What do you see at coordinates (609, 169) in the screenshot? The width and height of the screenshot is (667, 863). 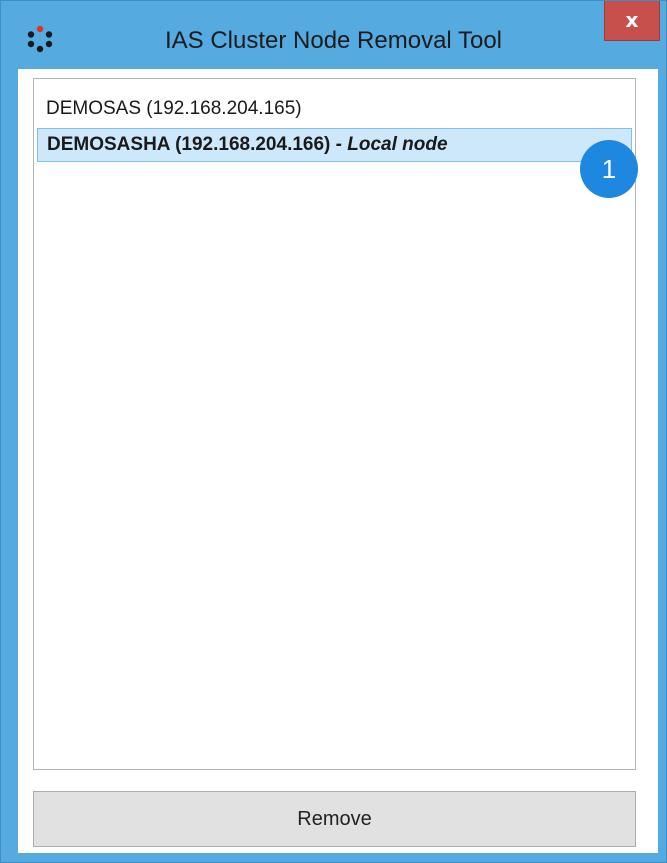 I see `step-number-badge: 1` at bounding box center [609, 169].